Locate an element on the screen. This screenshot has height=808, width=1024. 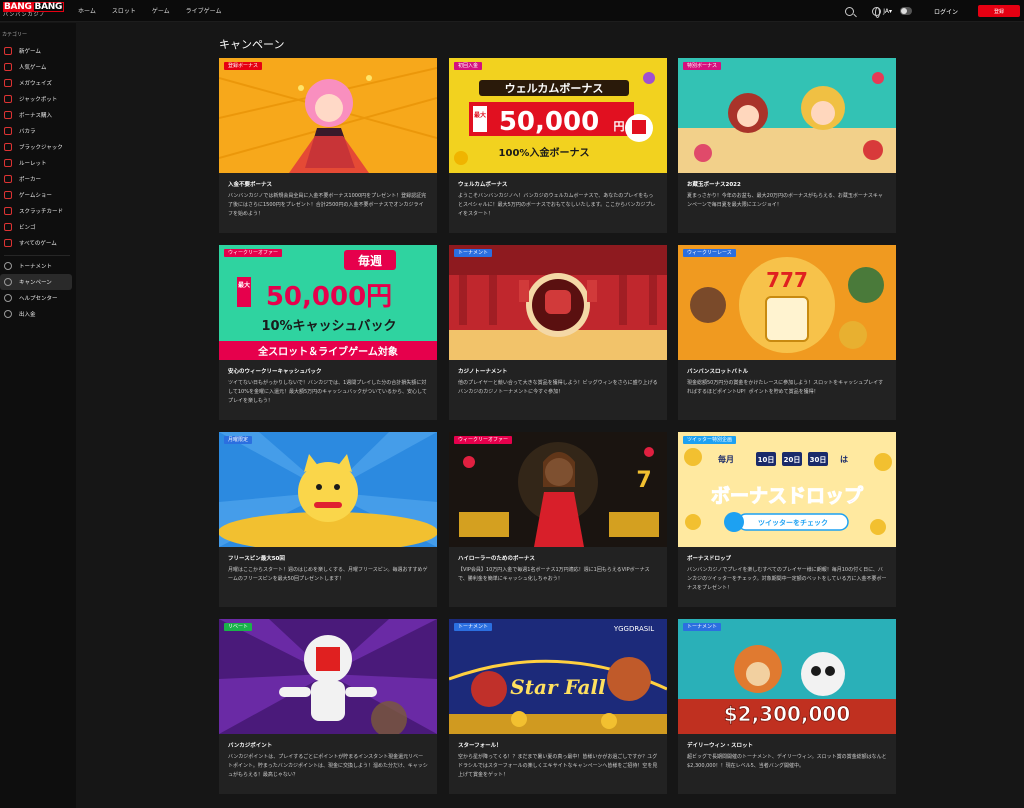
sidebar-item-baccarat: バカラ is located at coordinates (38, 131).